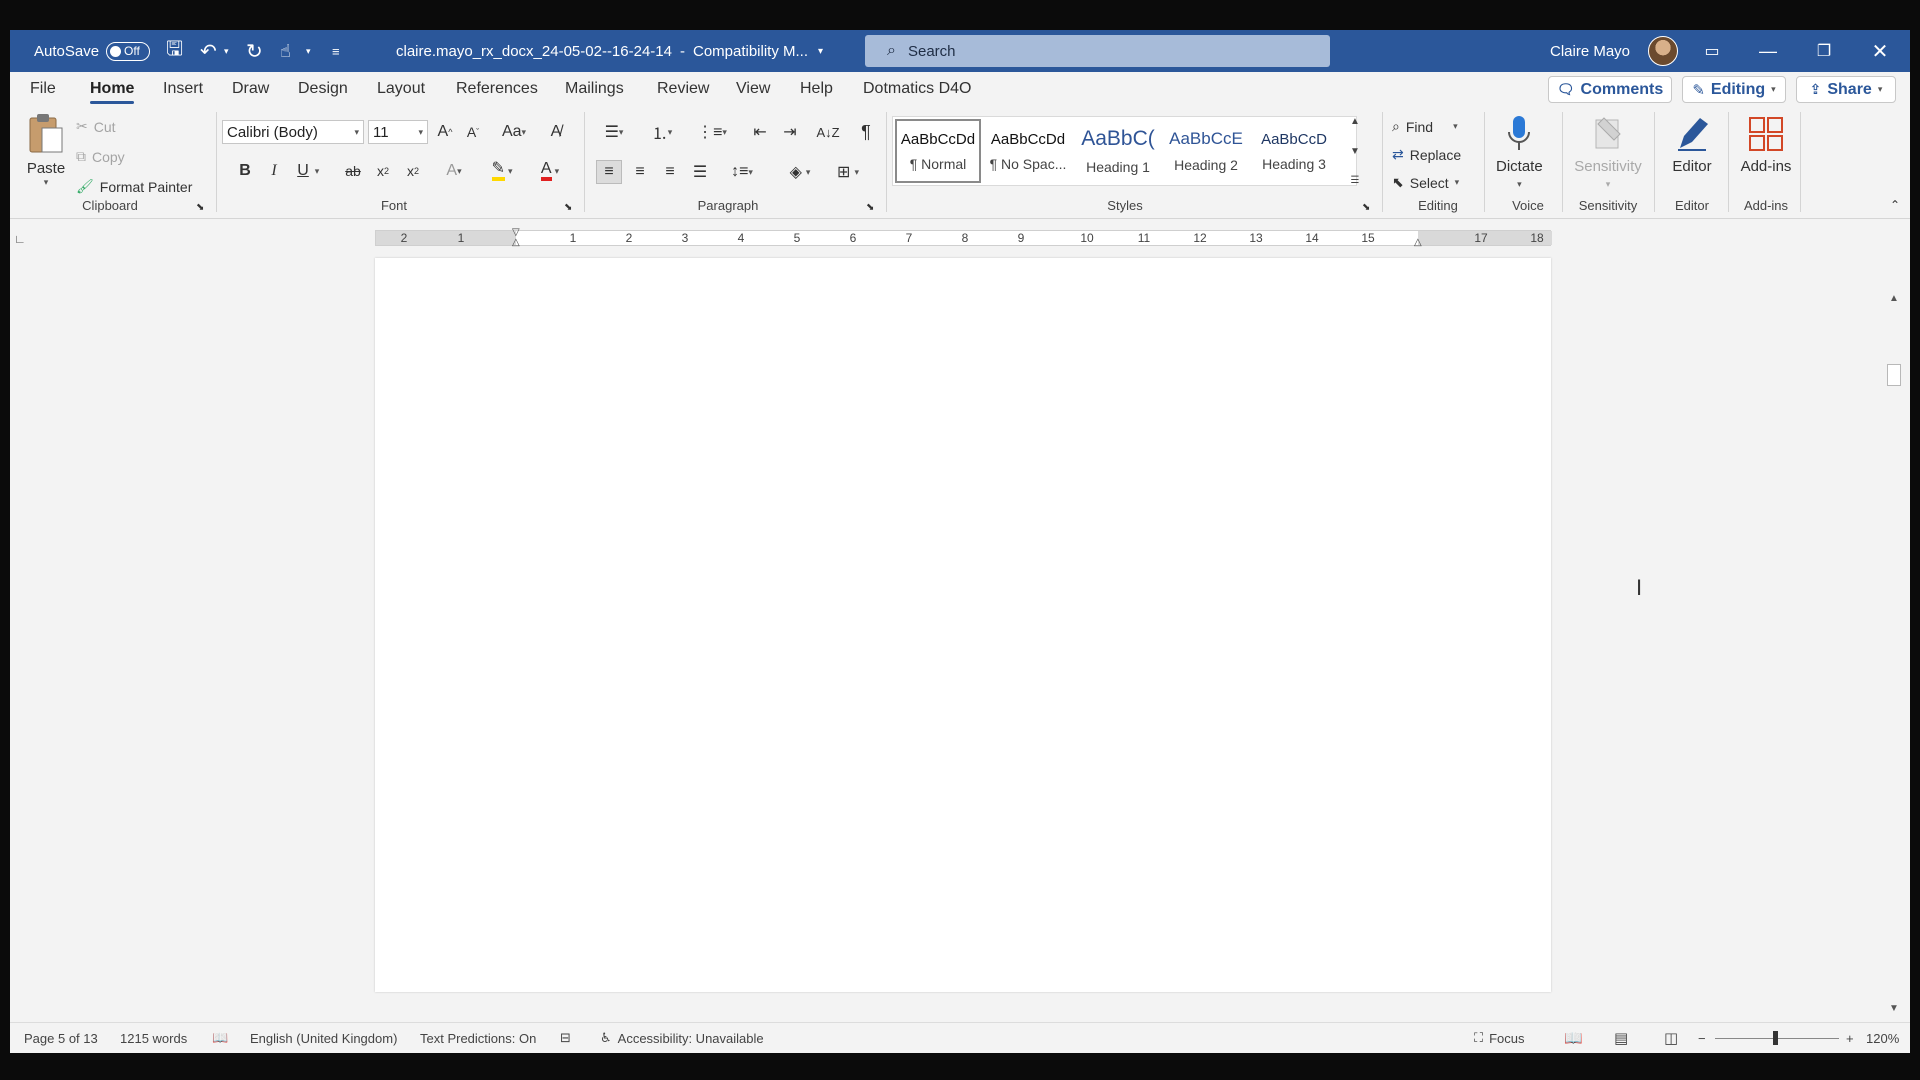  What do you see at coordinates (1425, 182) in the screenshot?
I see `select-button: ⬉ Select ▾` at bounding box center [1425, 182].